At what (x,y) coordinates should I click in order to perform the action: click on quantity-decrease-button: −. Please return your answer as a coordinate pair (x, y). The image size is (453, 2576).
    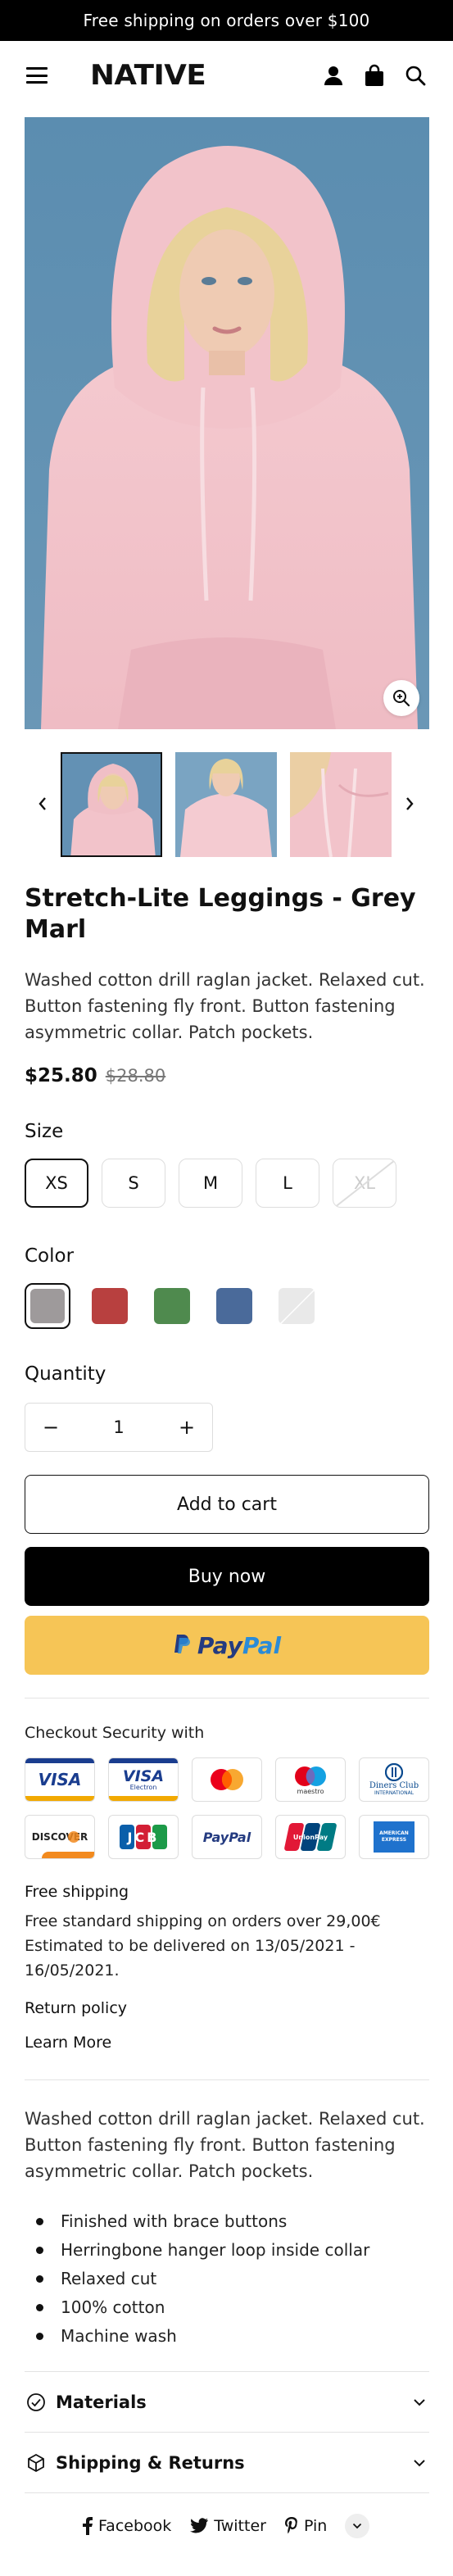
    Looking at the image, I should click on (51, 1427).